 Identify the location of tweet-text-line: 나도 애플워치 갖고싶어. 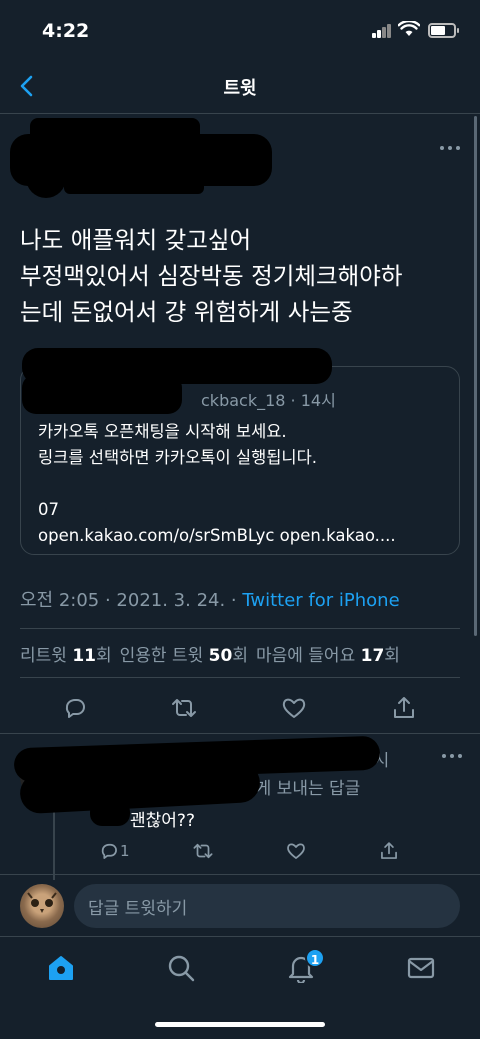
(136, 240).